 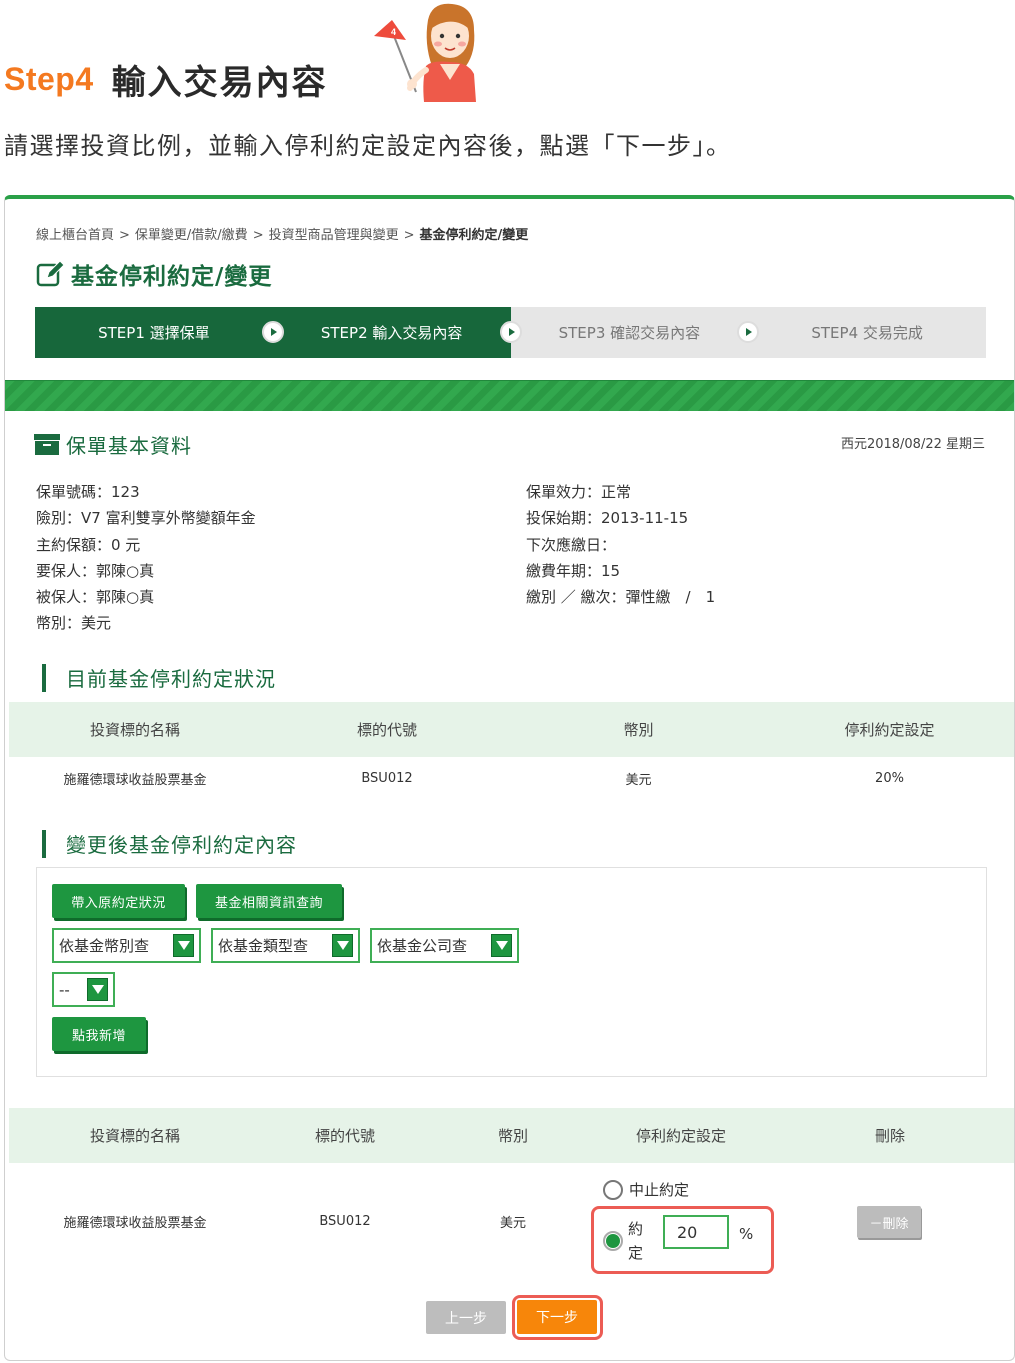 I want to click on fund-stop-profit: 20%, so click(x=889, y=778).